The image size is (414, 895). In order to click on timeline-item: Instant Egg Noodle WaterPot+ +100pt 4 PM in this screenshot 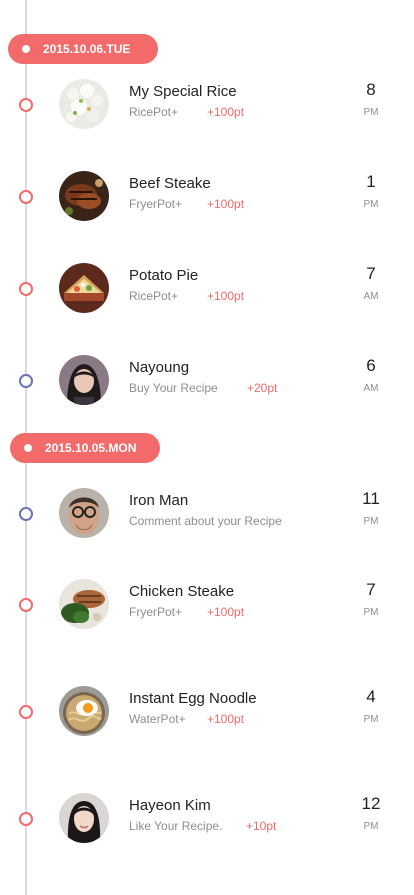, I will do `click(207, 713)`.